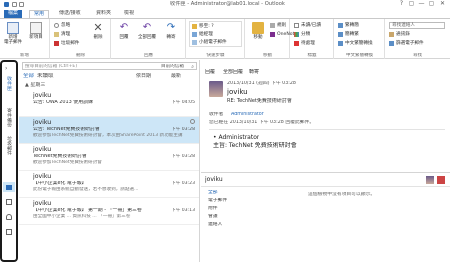  Describe the element at coordinates (9, 202) in the screenshot. I see `calendar-icon` at that location.